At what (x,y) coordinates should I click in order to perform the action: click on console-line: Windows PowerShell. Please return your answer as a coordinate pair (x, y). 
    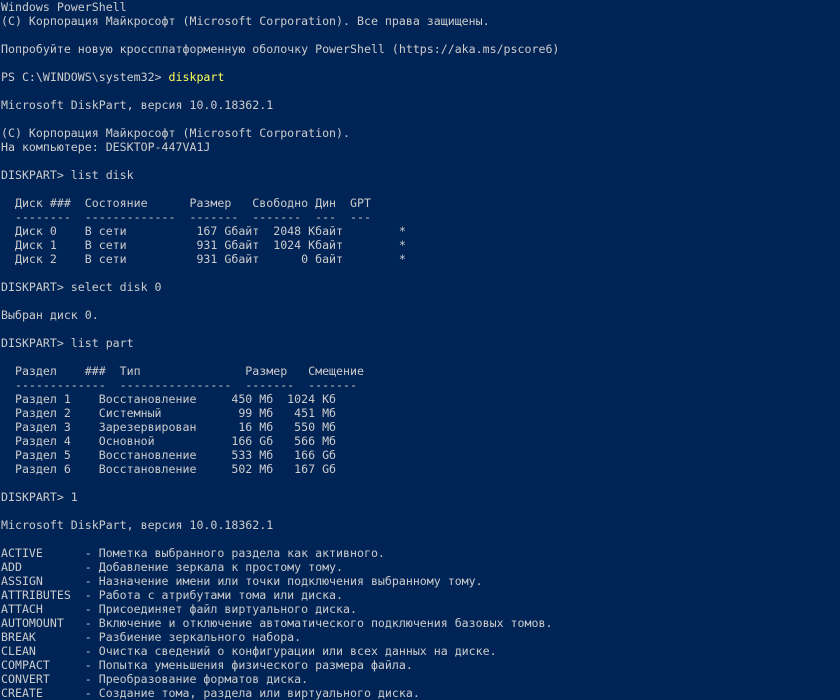
    Looking at the image, I should click on (420, 7).